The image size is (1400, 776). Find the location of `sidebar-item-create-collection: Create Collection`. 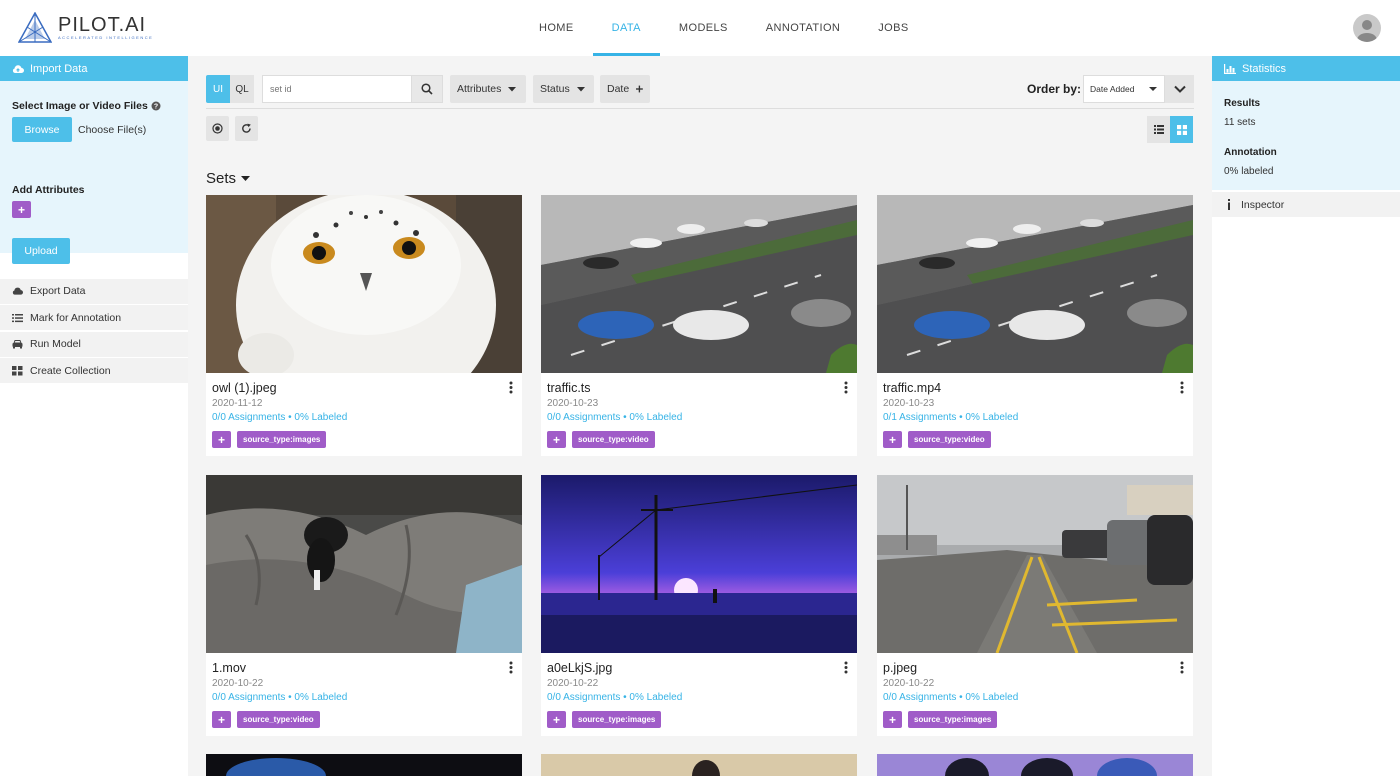

sidebar-item-create-collection: Create Collection is located at coordinates (94, 370).